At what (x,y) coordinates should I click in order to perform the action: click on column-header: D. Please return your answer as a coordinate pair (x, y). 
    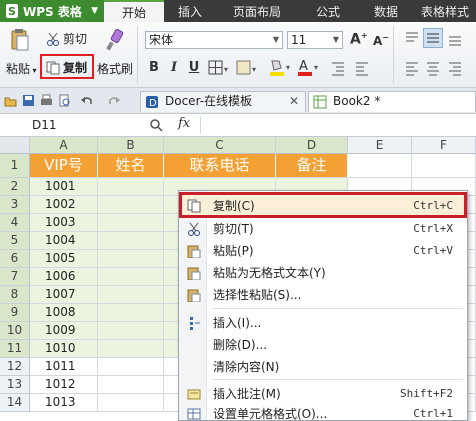
    Looking at the image, I should click on (312, 145).